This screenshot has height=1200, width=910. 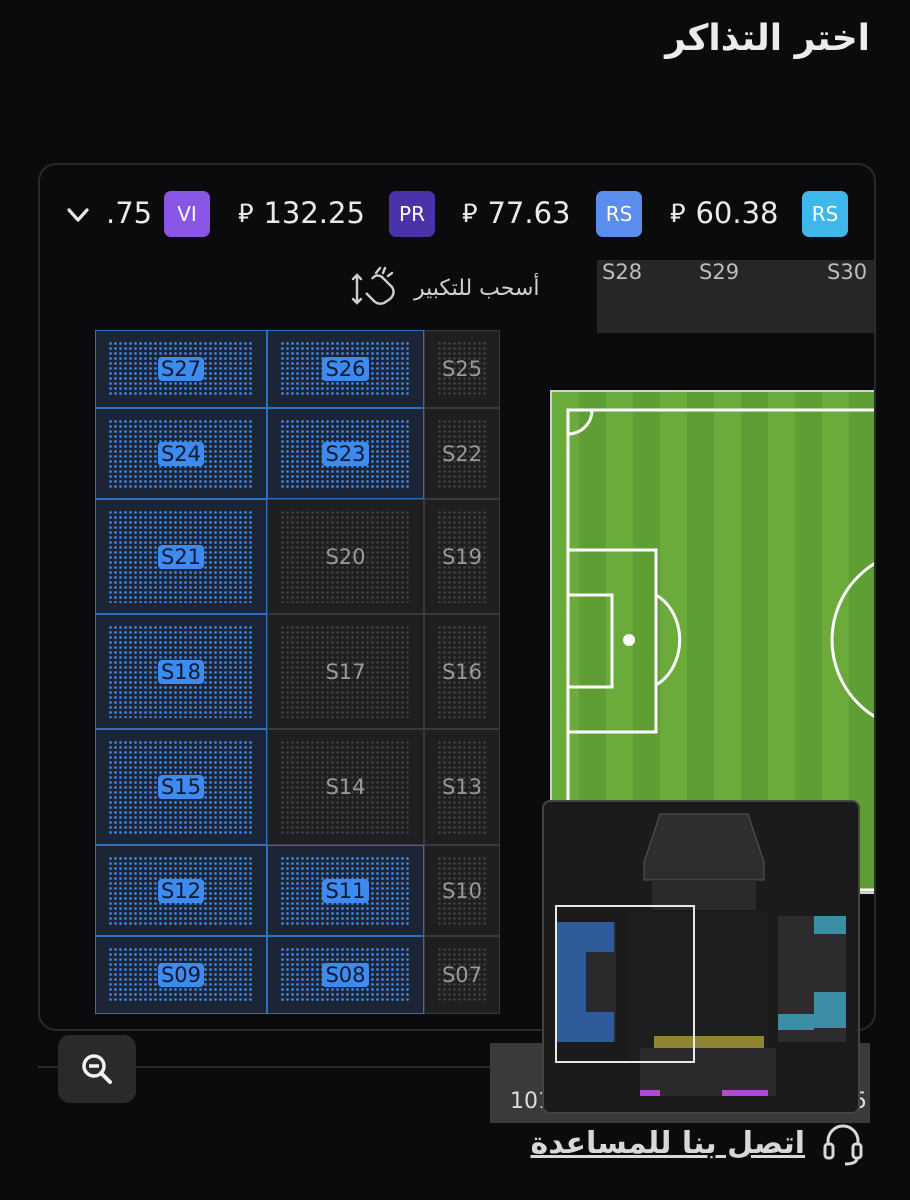 I want to click on section-label: S24, so click(x=181, y=453).